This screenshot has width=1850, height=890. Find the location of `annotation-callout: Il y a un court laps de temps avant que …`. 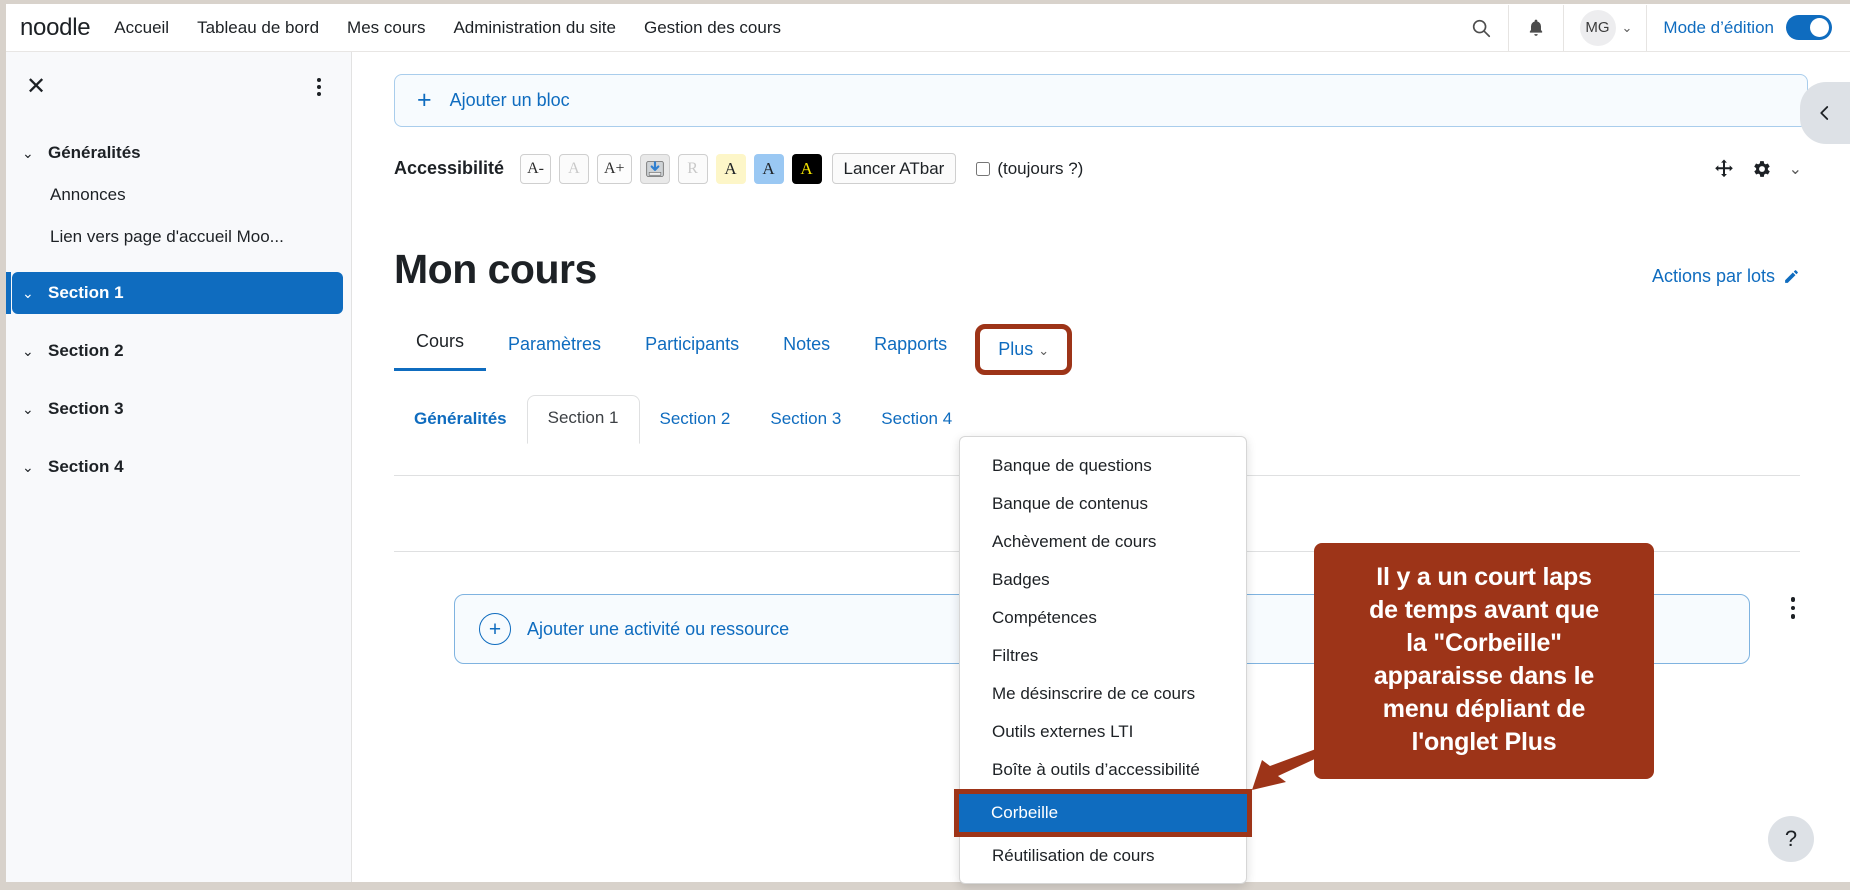

annotation-callout: Il y a un court laps de temps avant que … is located at coordinates (1484, 661).